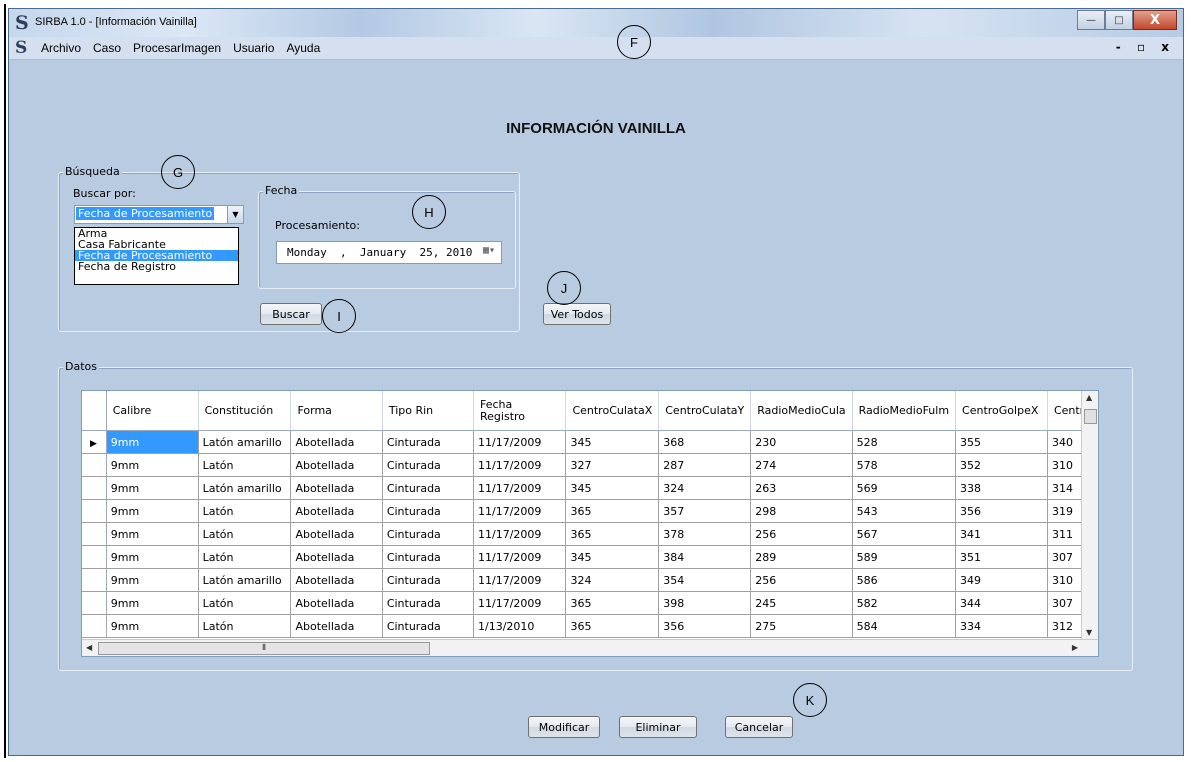  I want to click on table-cell: 341, so click(1001, 534).